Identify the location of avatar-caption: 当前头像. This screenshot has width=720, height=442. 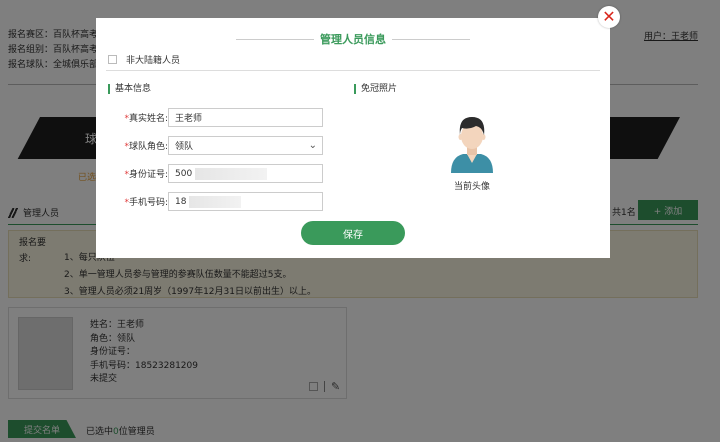
(471, 187).